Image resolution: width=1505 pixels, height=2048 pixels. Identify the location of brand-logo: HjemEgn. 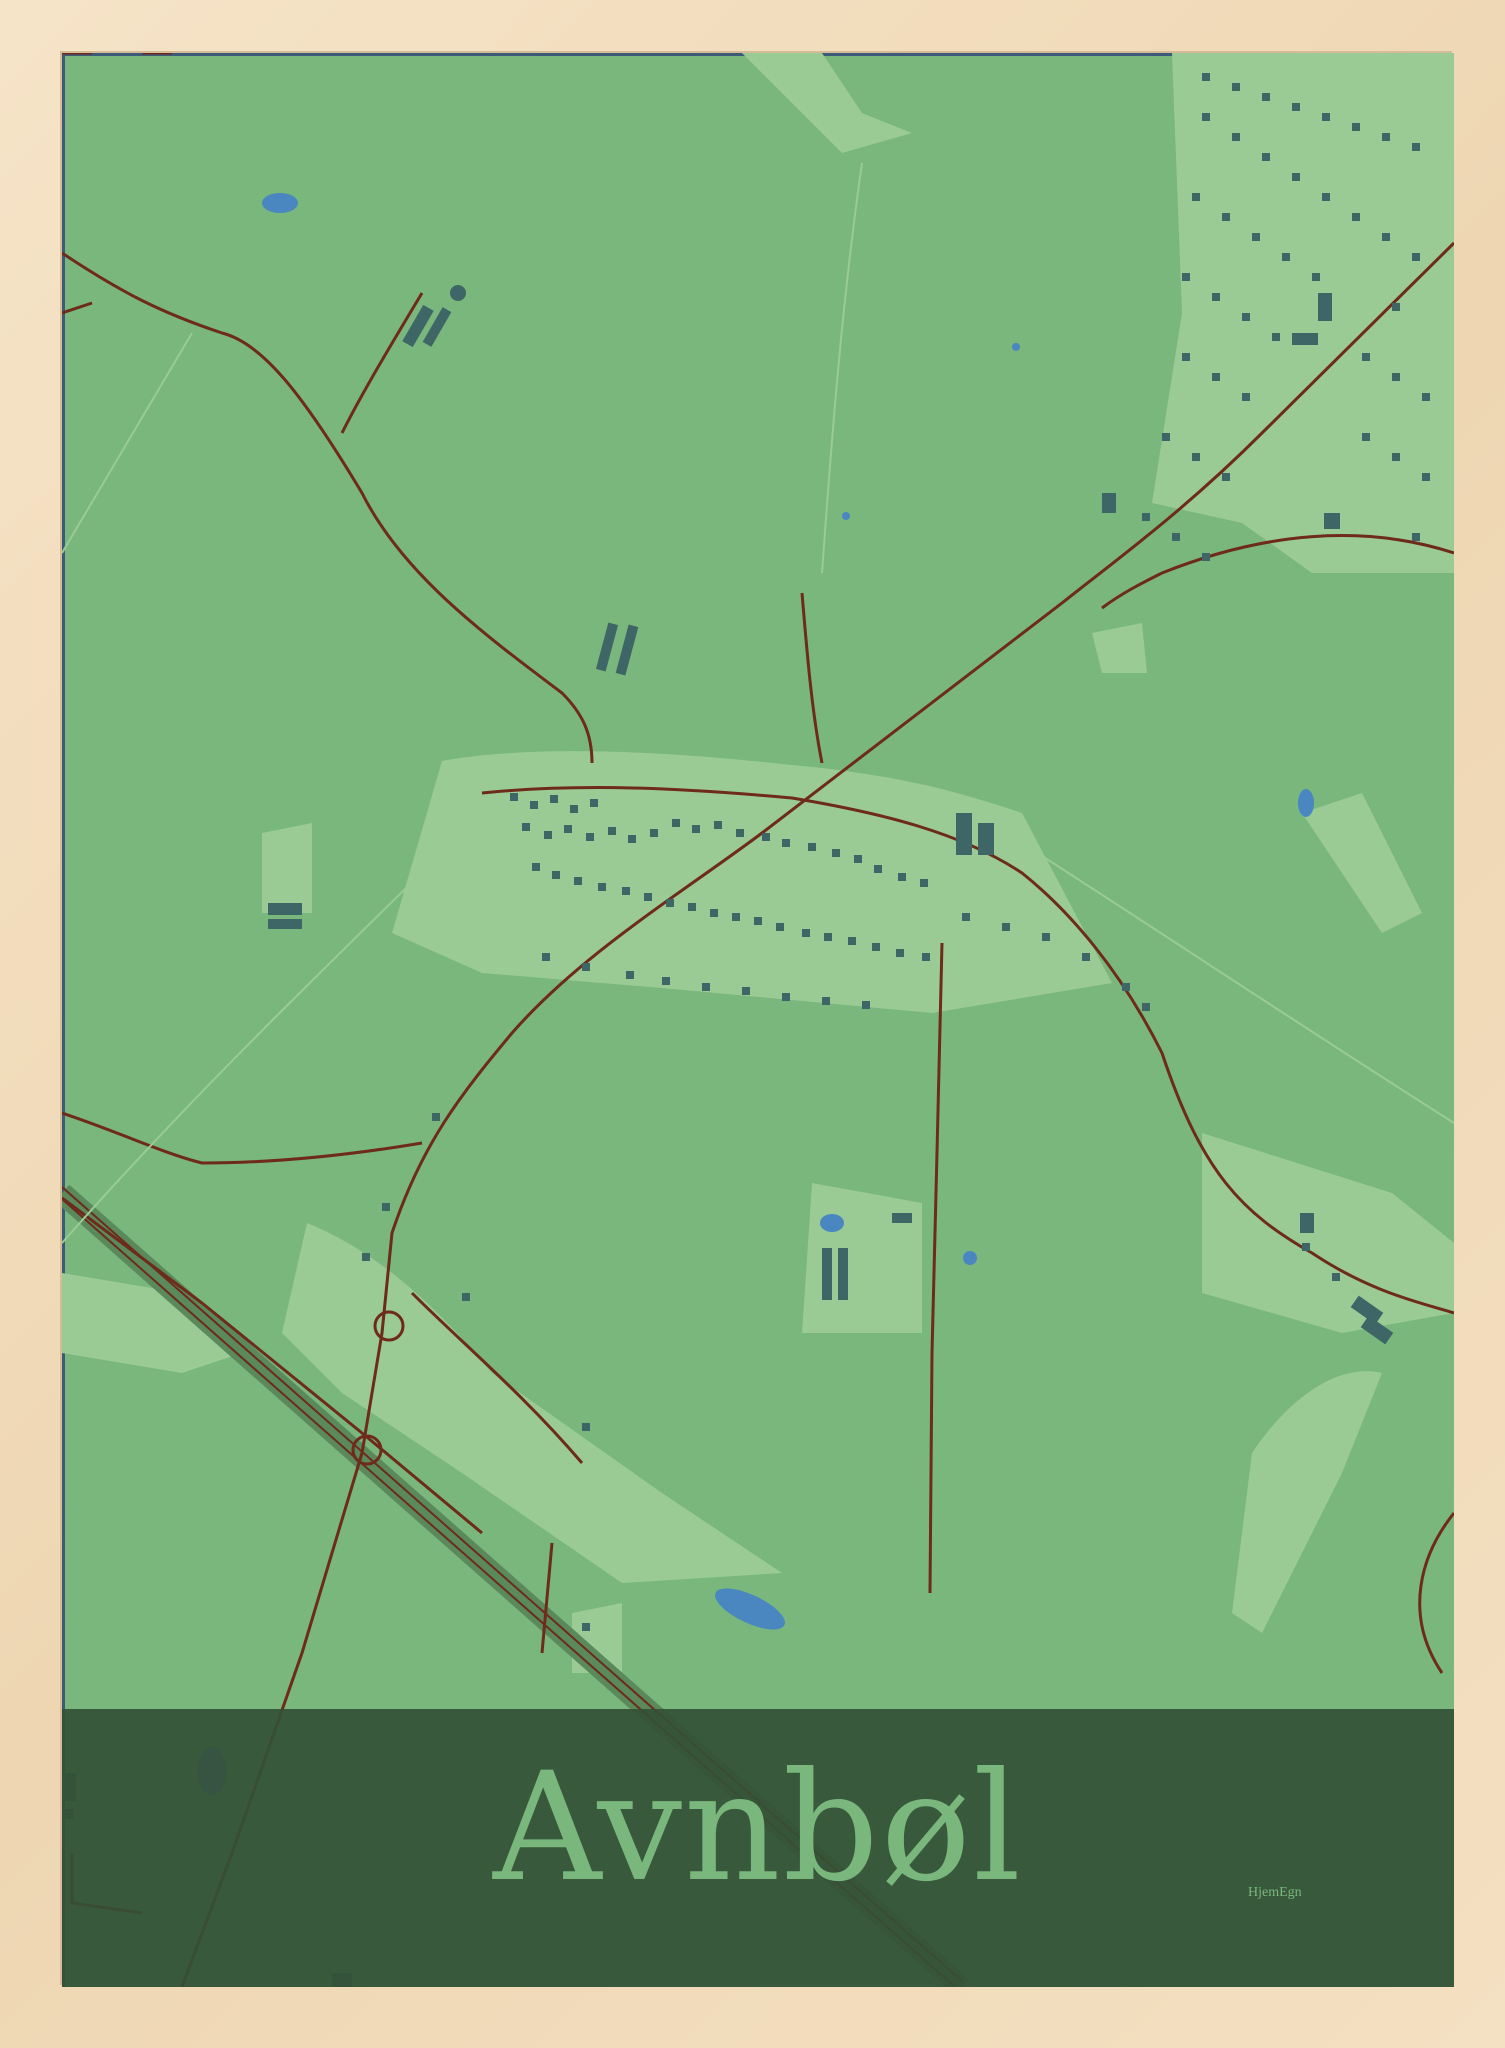
(1275, 1892).